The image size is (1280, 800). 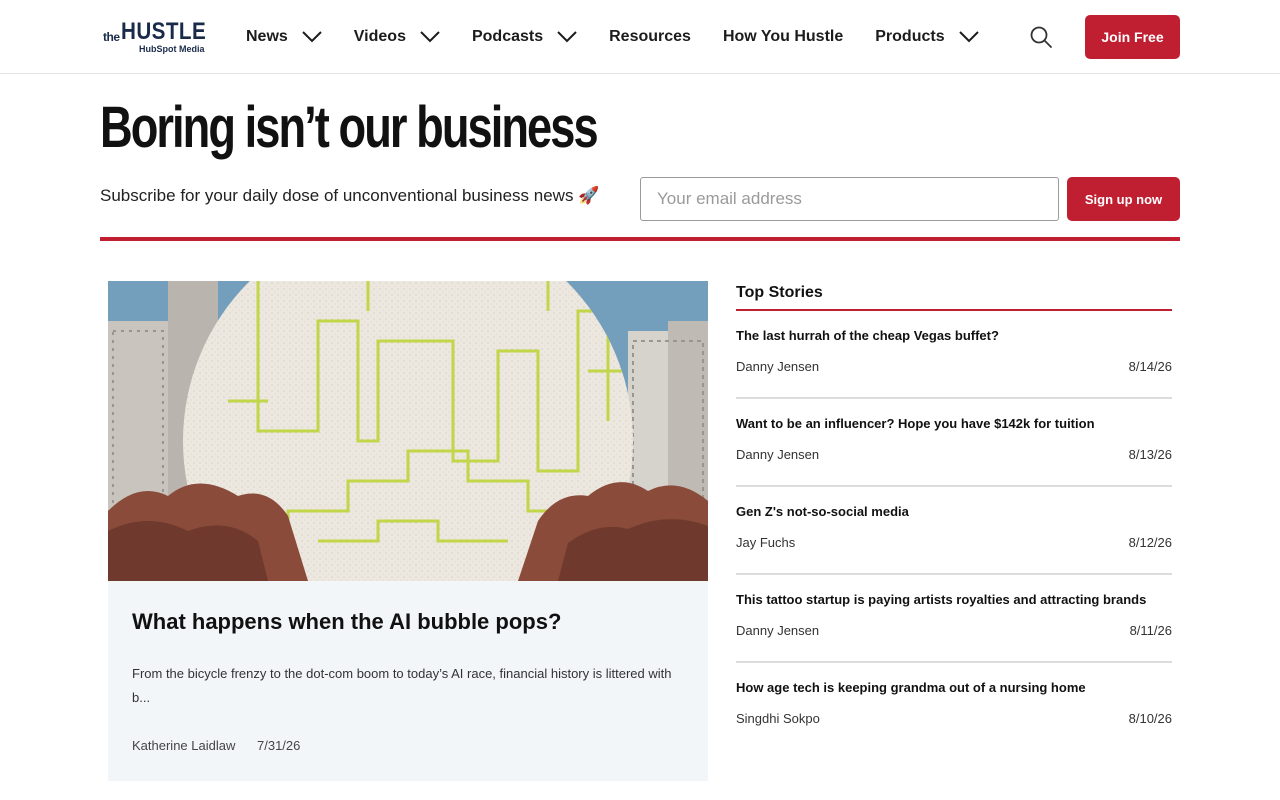 I want to click on story-date: 8/11/26, so click(x=1150, y=630).